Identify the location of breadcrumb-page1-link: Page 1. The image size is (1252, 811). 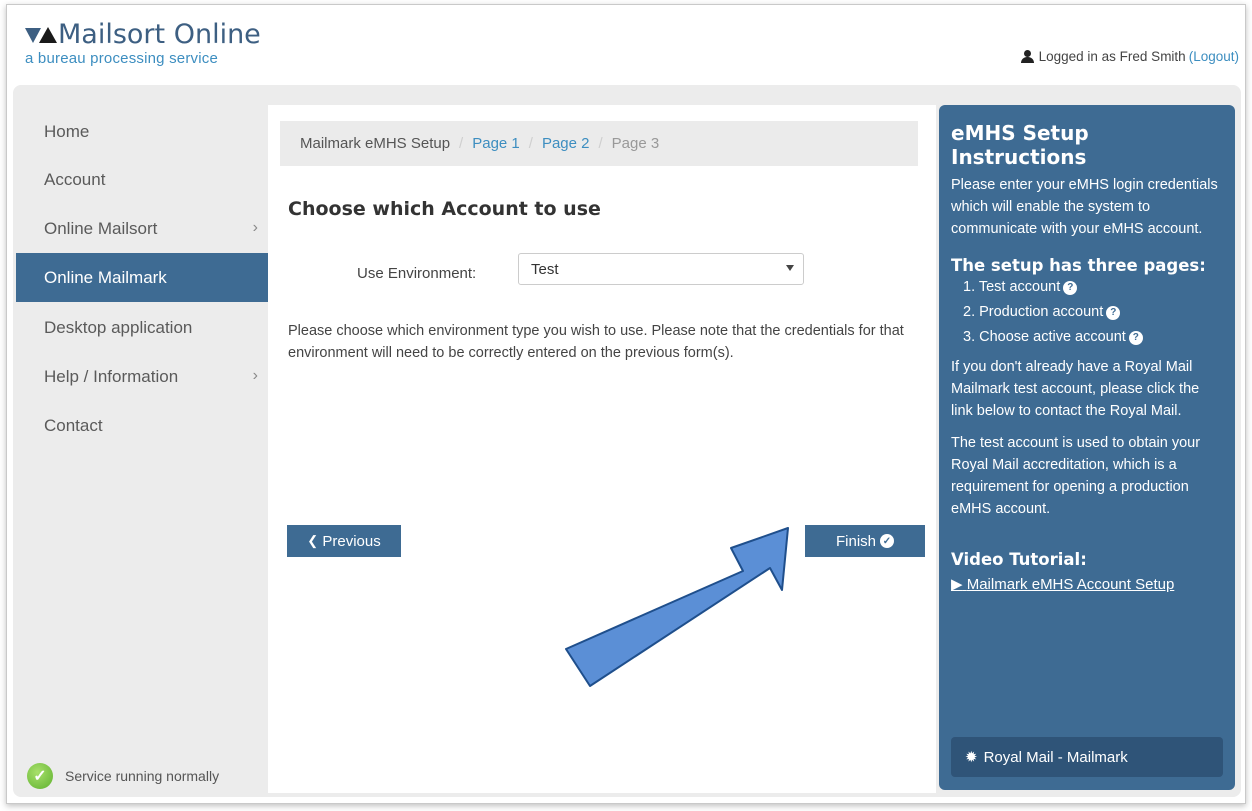
(496, 143).